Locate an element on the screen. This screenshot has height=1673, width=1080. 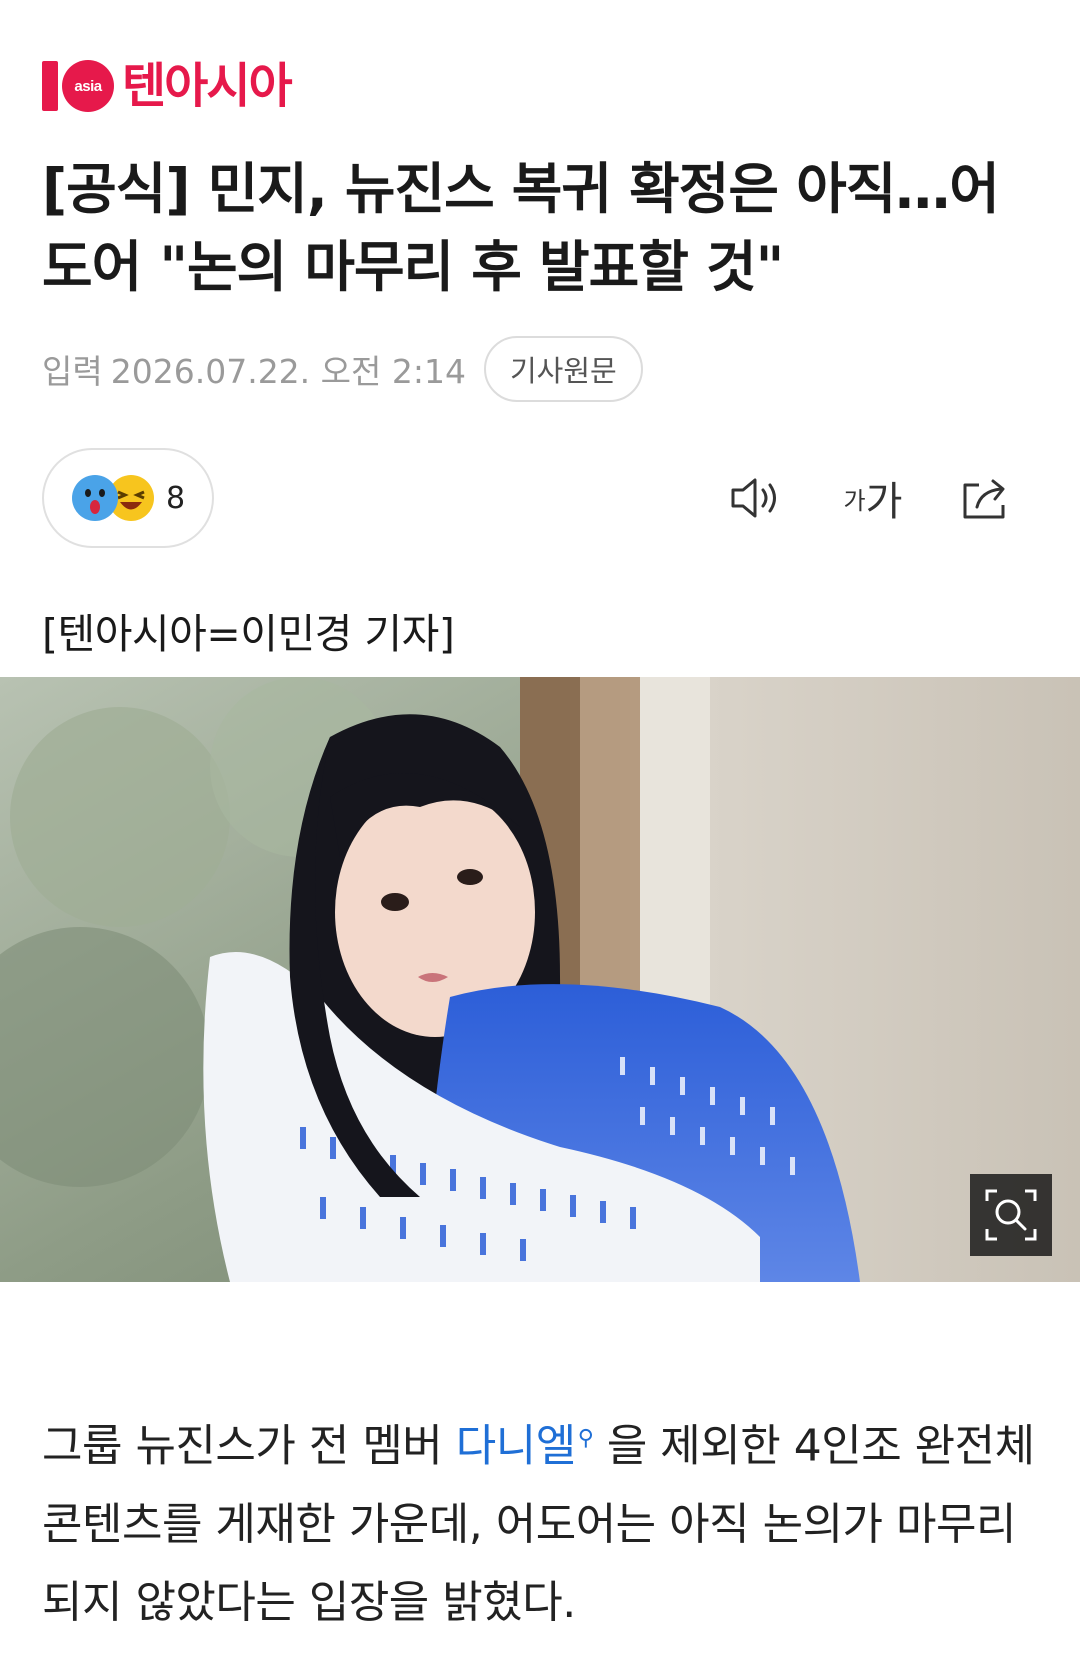
original-article-button: 기사원문 is located at coordinates (563, 369).